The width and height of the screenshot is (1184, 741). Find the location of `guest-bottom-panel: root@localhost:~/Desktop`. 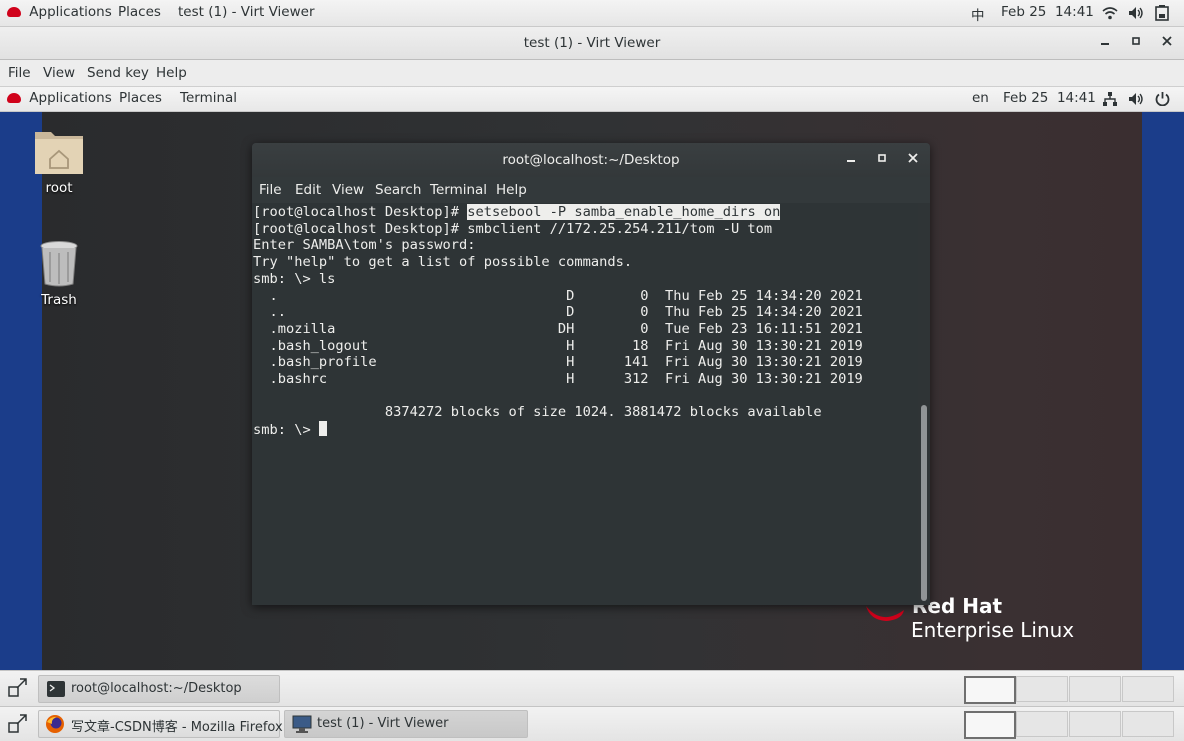

guest-bottom-panel: root@localhost:~/Desktop is located at coordinates (592, 688).